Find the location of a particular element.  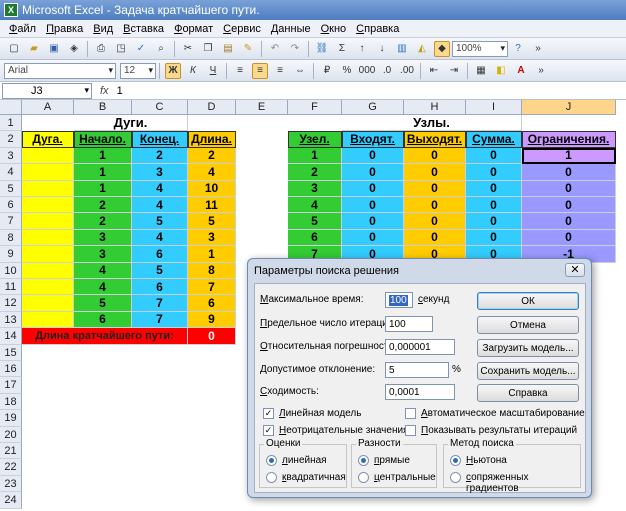

method-newton-radio is located at coordinates (455, 460).